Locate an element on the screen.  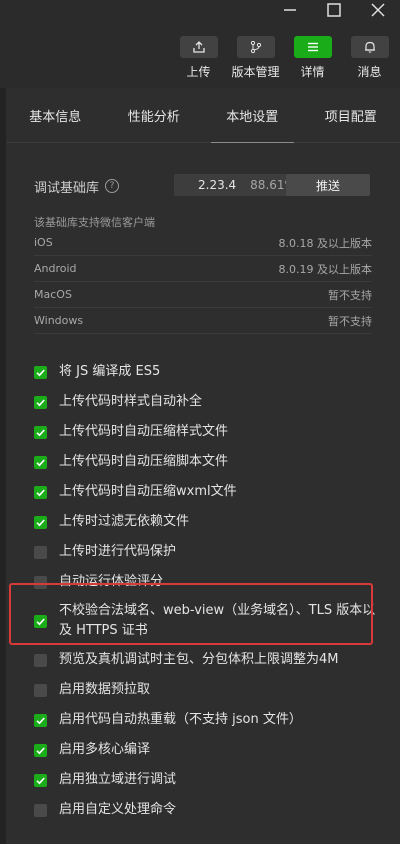
bell-icon is located at coordinates (369, 47).